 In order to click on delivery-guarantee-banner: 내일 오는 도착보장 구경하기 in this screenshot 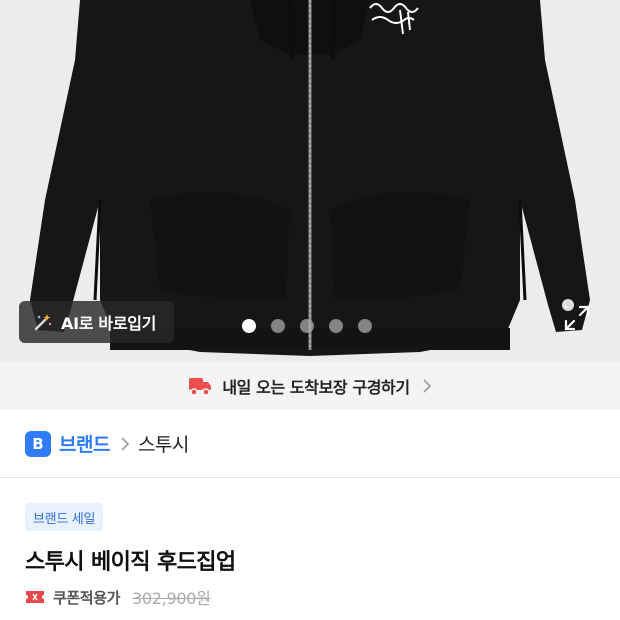, I will do `click(310, 386)`.